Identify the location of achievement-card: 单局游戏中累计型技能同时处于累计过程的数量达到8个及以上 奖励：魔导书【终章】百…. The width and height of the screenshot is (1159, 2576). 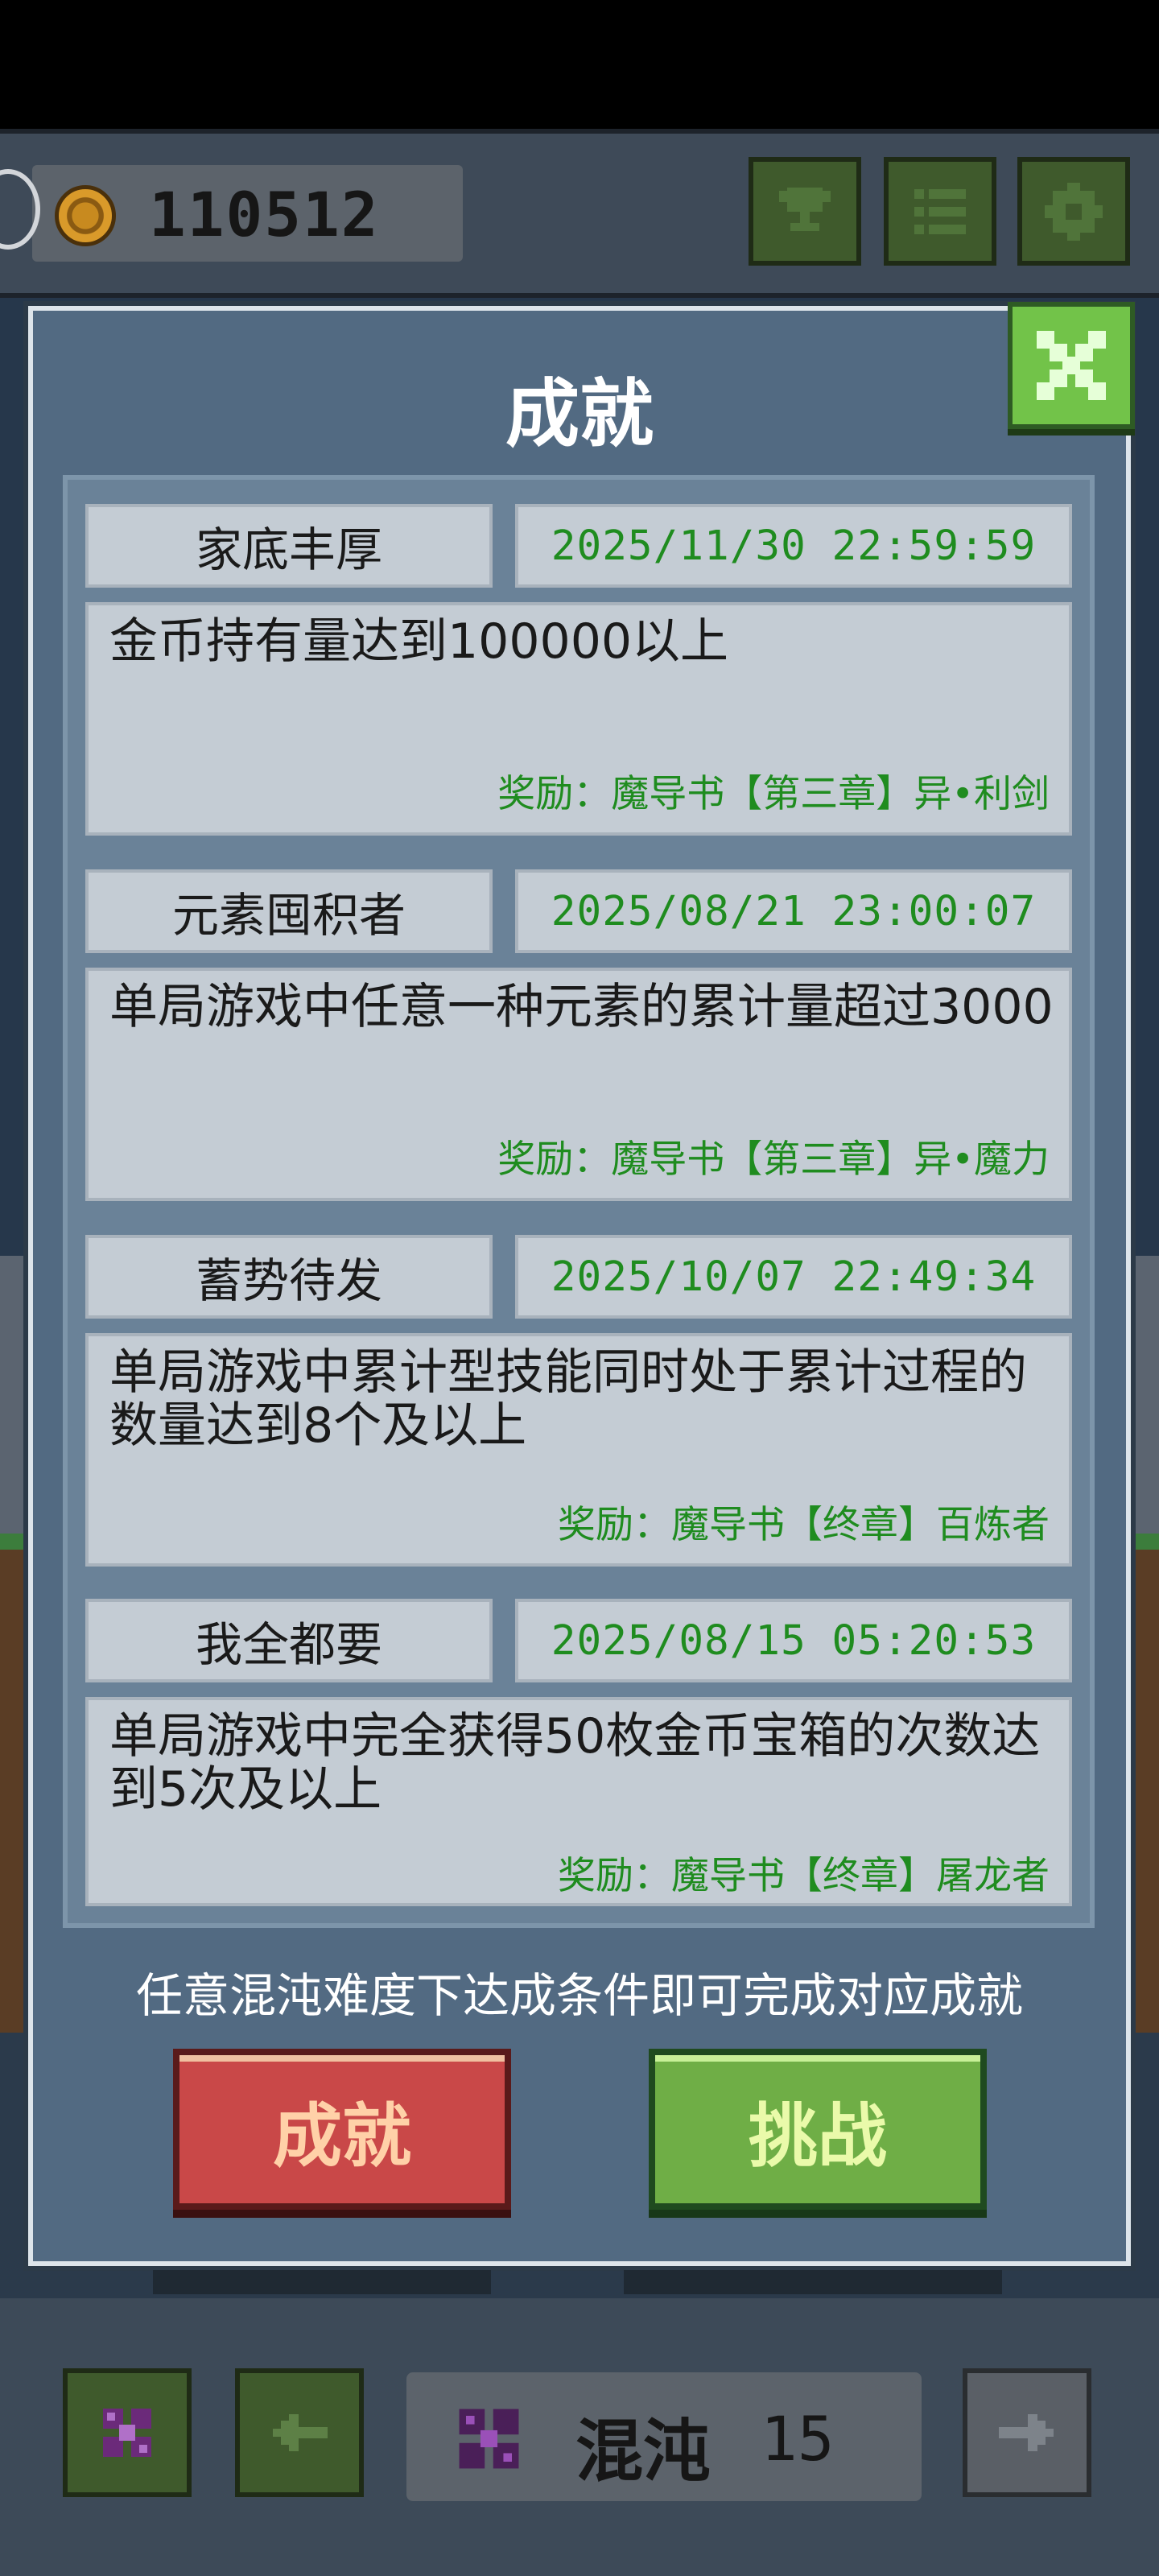
(578, 1450).